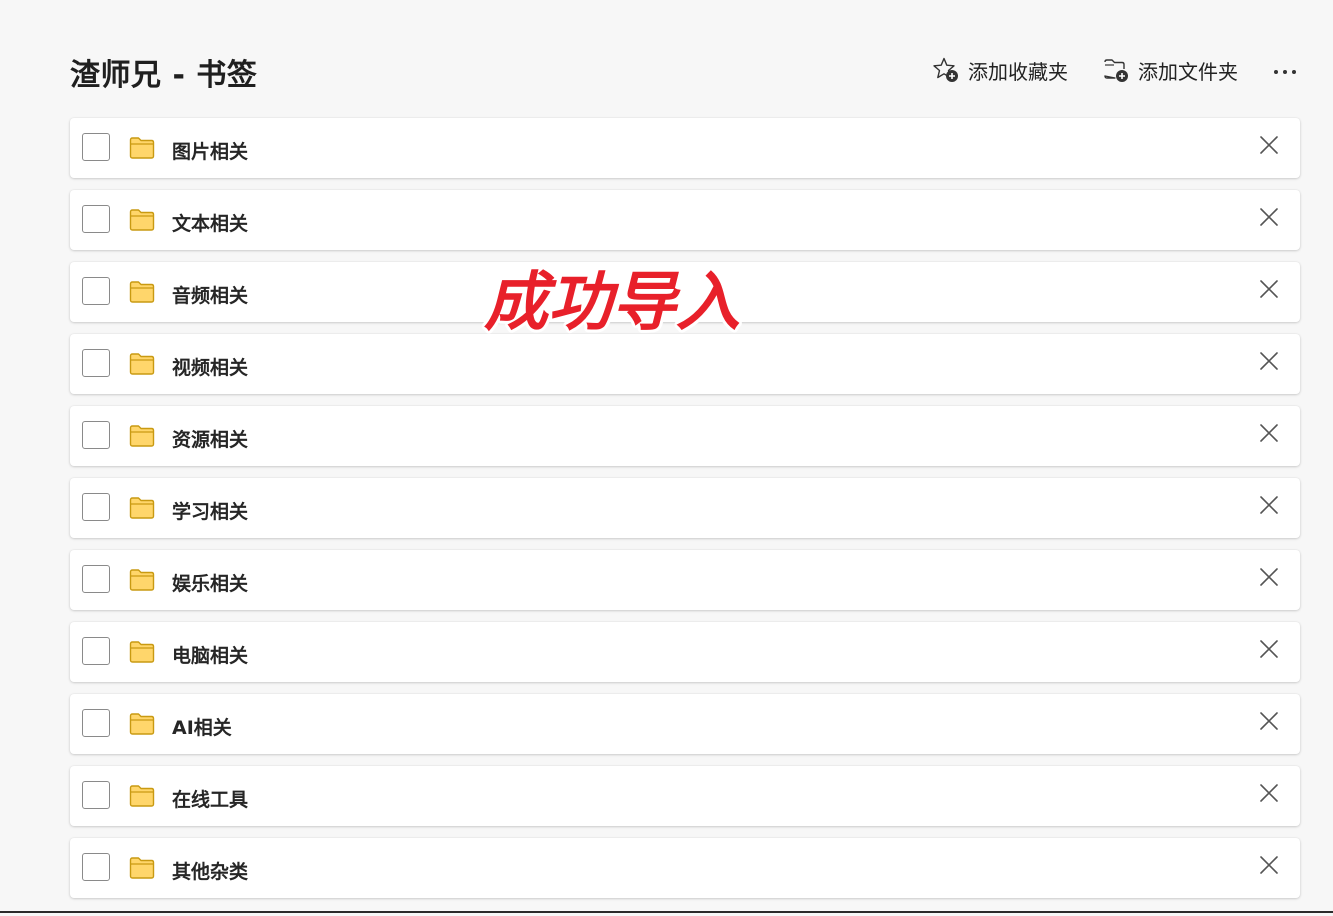  I want to click on folder-row: 电脑相关, so click(685, 652).